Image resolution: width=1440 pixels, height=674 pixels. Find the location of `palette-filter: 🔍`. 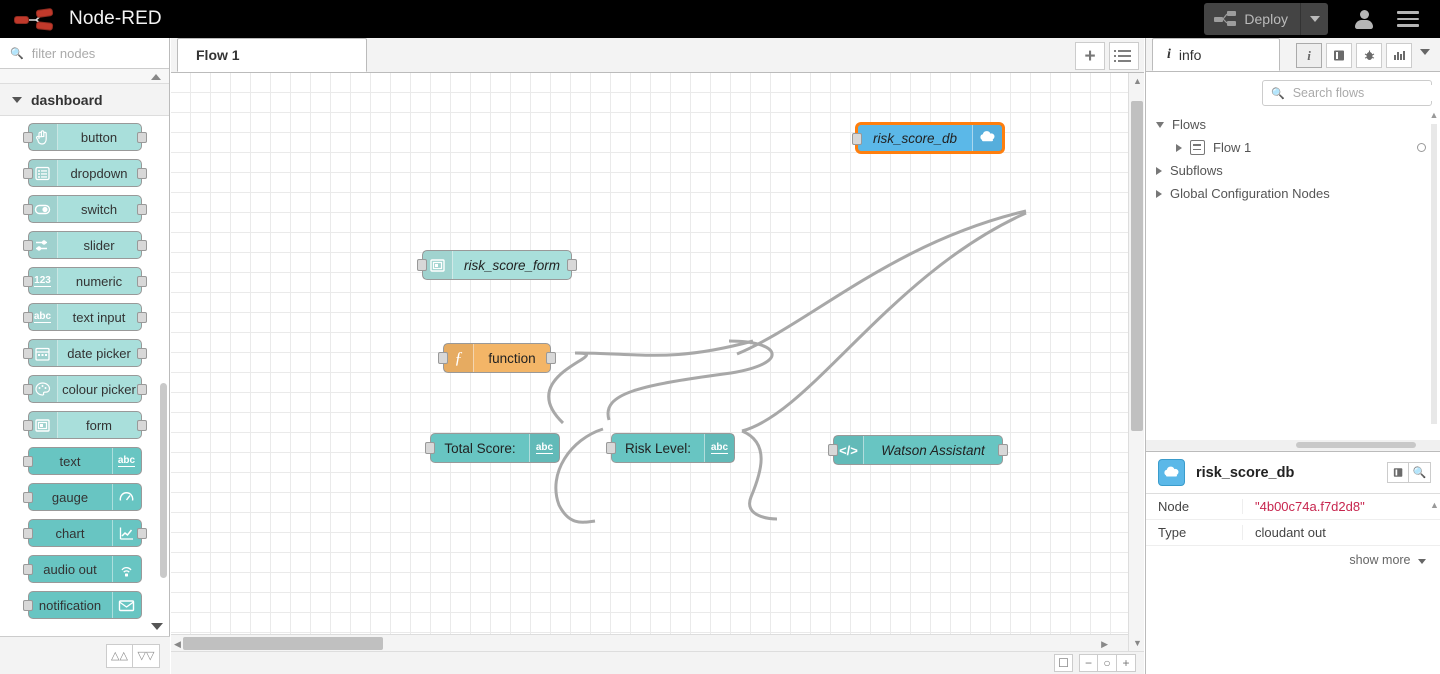

palette-filter: 🔍 is located at coordinates (84, 53).